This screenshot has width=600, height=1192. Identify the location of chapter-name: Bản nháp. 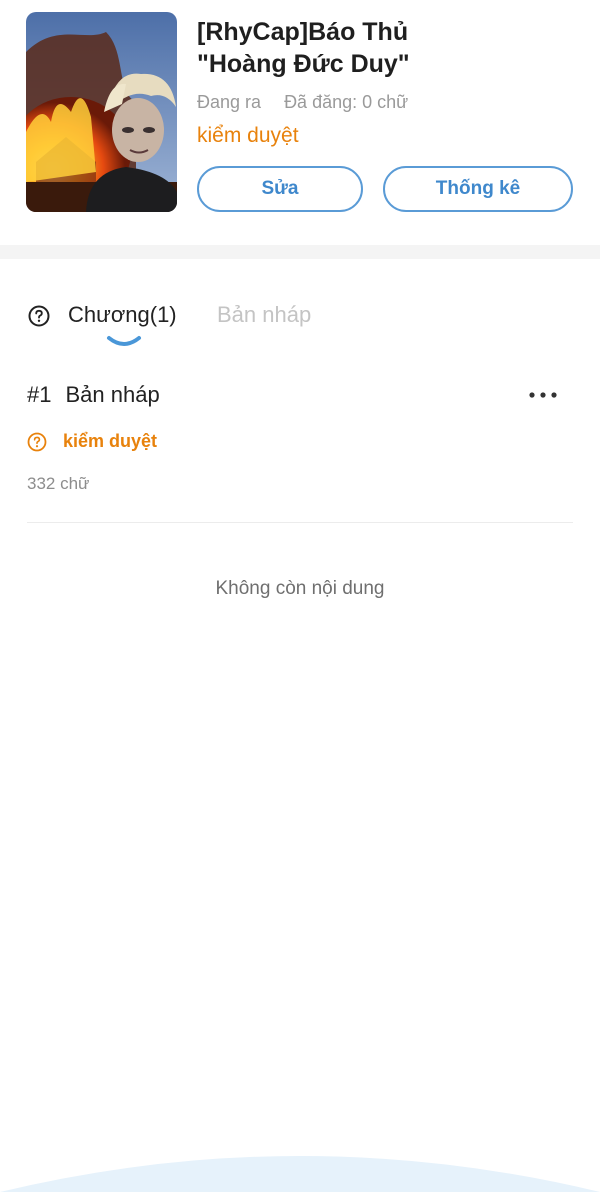
(112, 394).